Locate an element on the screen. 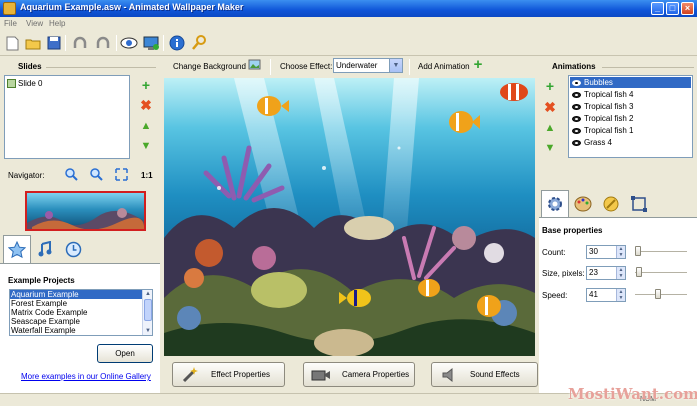 This screenshot has height=406, width=697. list-item: Bubbles is located at coordinates (630, 82).